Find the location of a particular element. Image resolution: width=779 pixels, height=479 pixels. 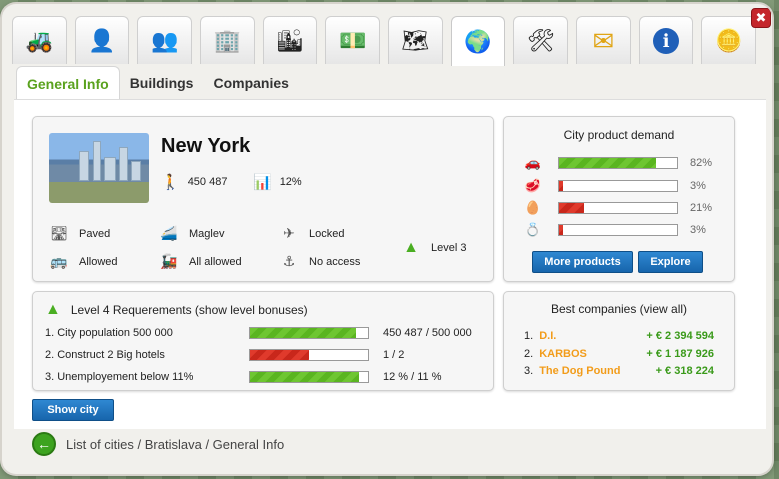

building-icon: 🏢 is located at coordinates (227, 40).